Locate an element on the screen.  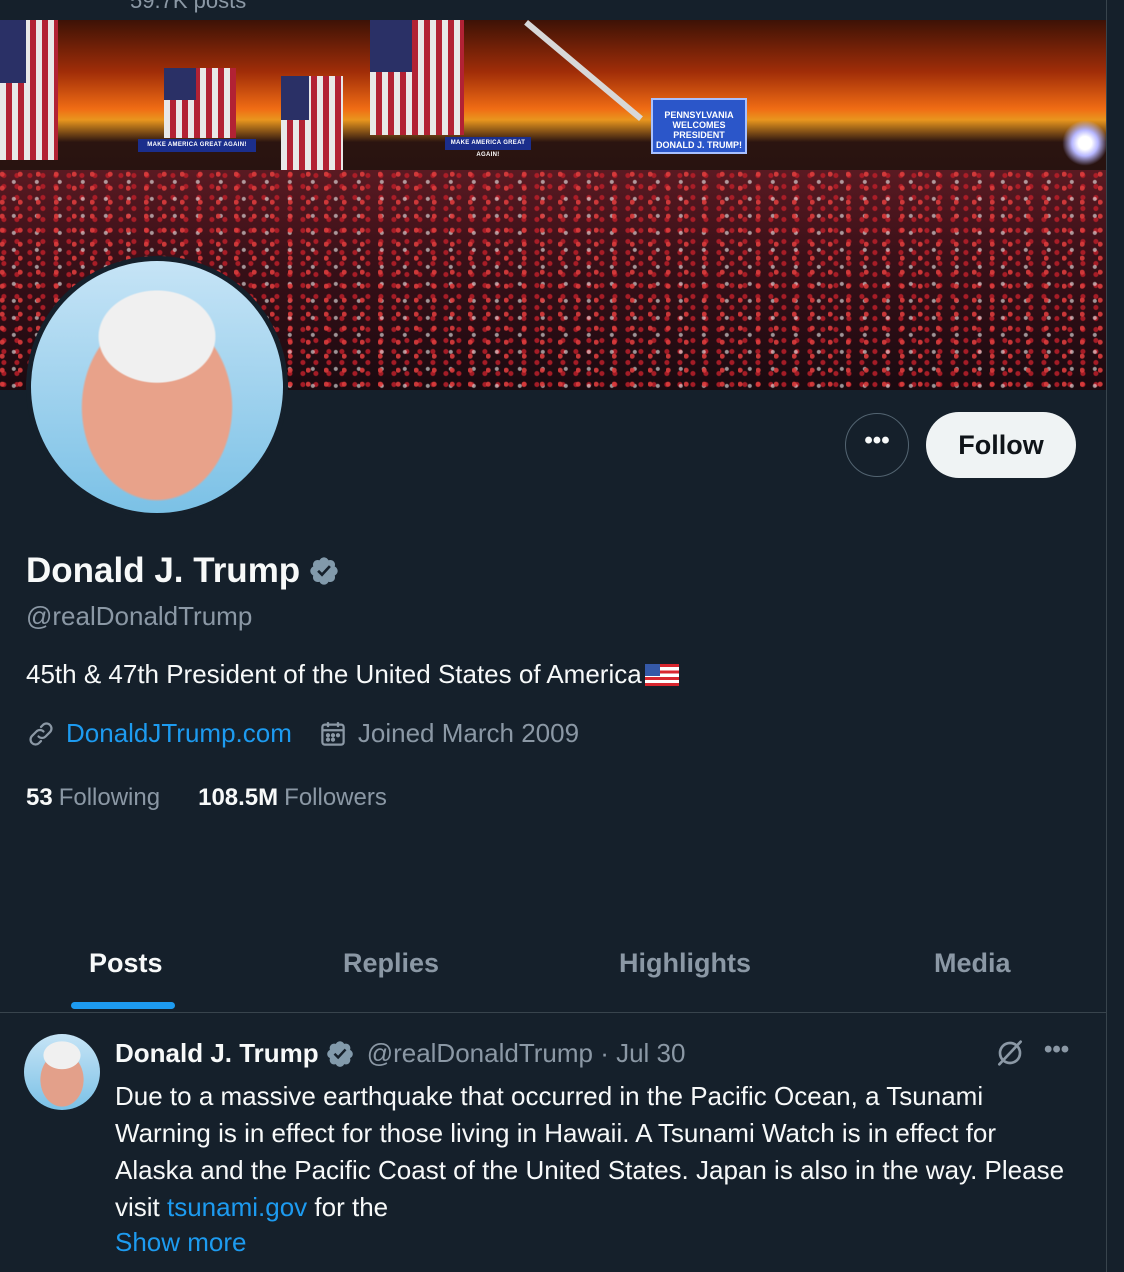
profile-name-row: Donald J. Trump is located at coordinates (183, 571).